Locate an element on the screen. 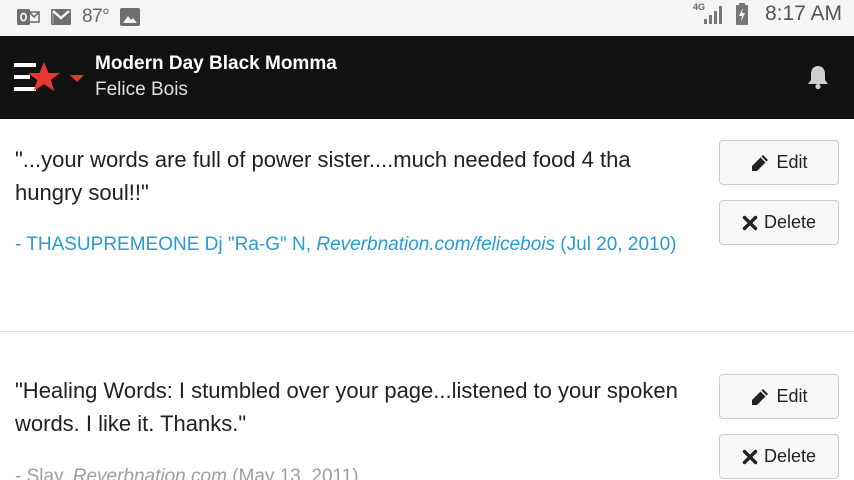  attribution-author: - Slay, is located at coordinates (44, 473).